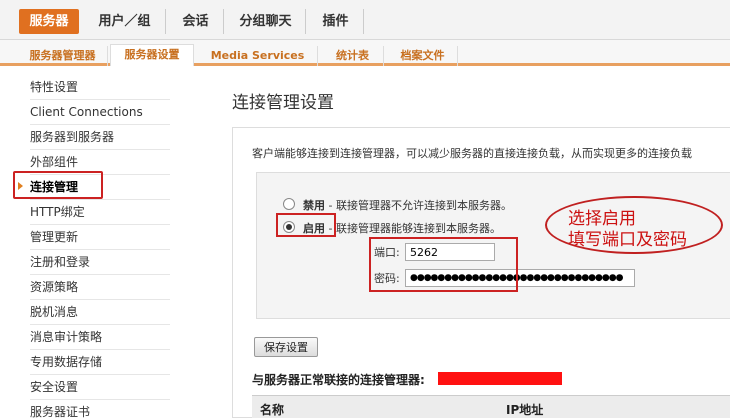  I want to click on sidebar-item-client-connections: Client Connections, so click(100, 112).